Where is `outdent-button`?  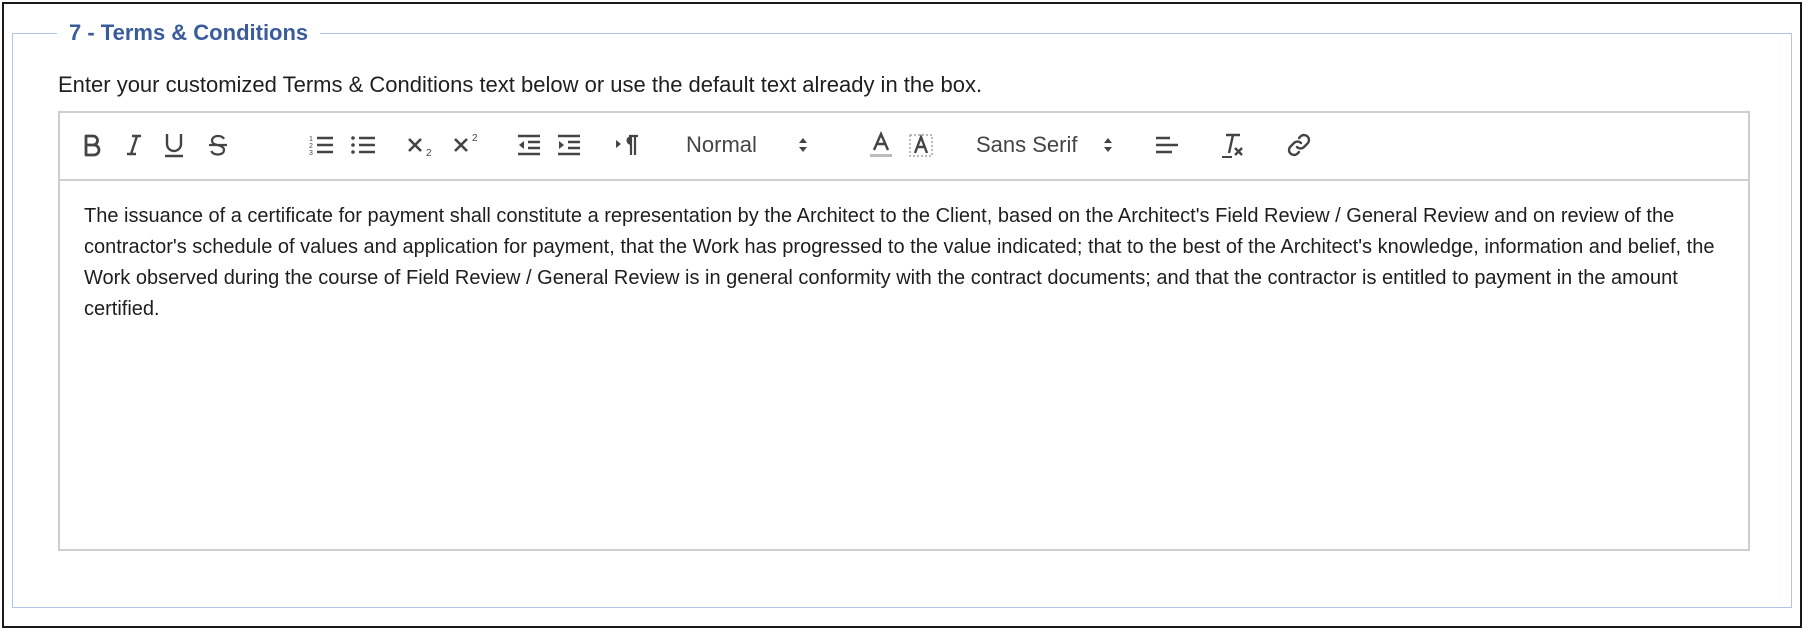
outdent-button is located at coordinates (529, 145).